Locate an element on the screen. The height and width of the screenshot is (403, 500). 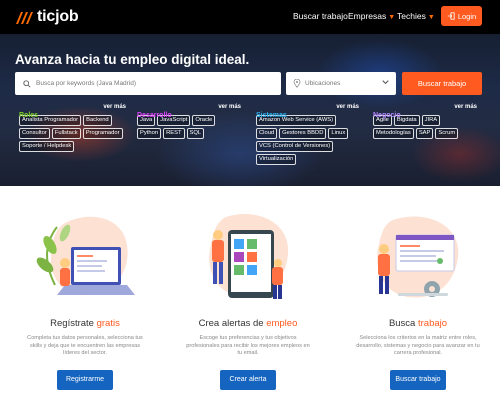
feature-title-text: Busca is located at coordinates (403, 323).